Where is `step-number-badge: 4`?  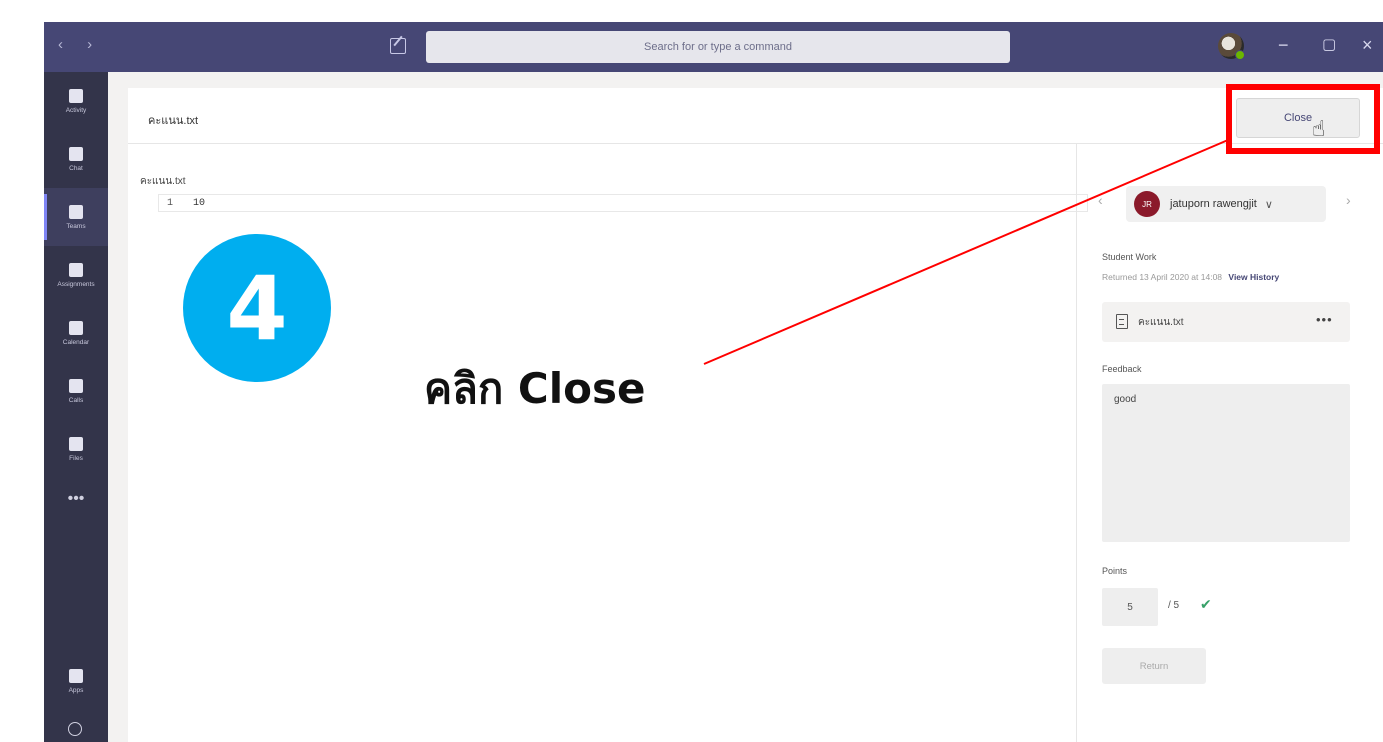 step-number-badge: 4 is located at coordinates (257, 308).